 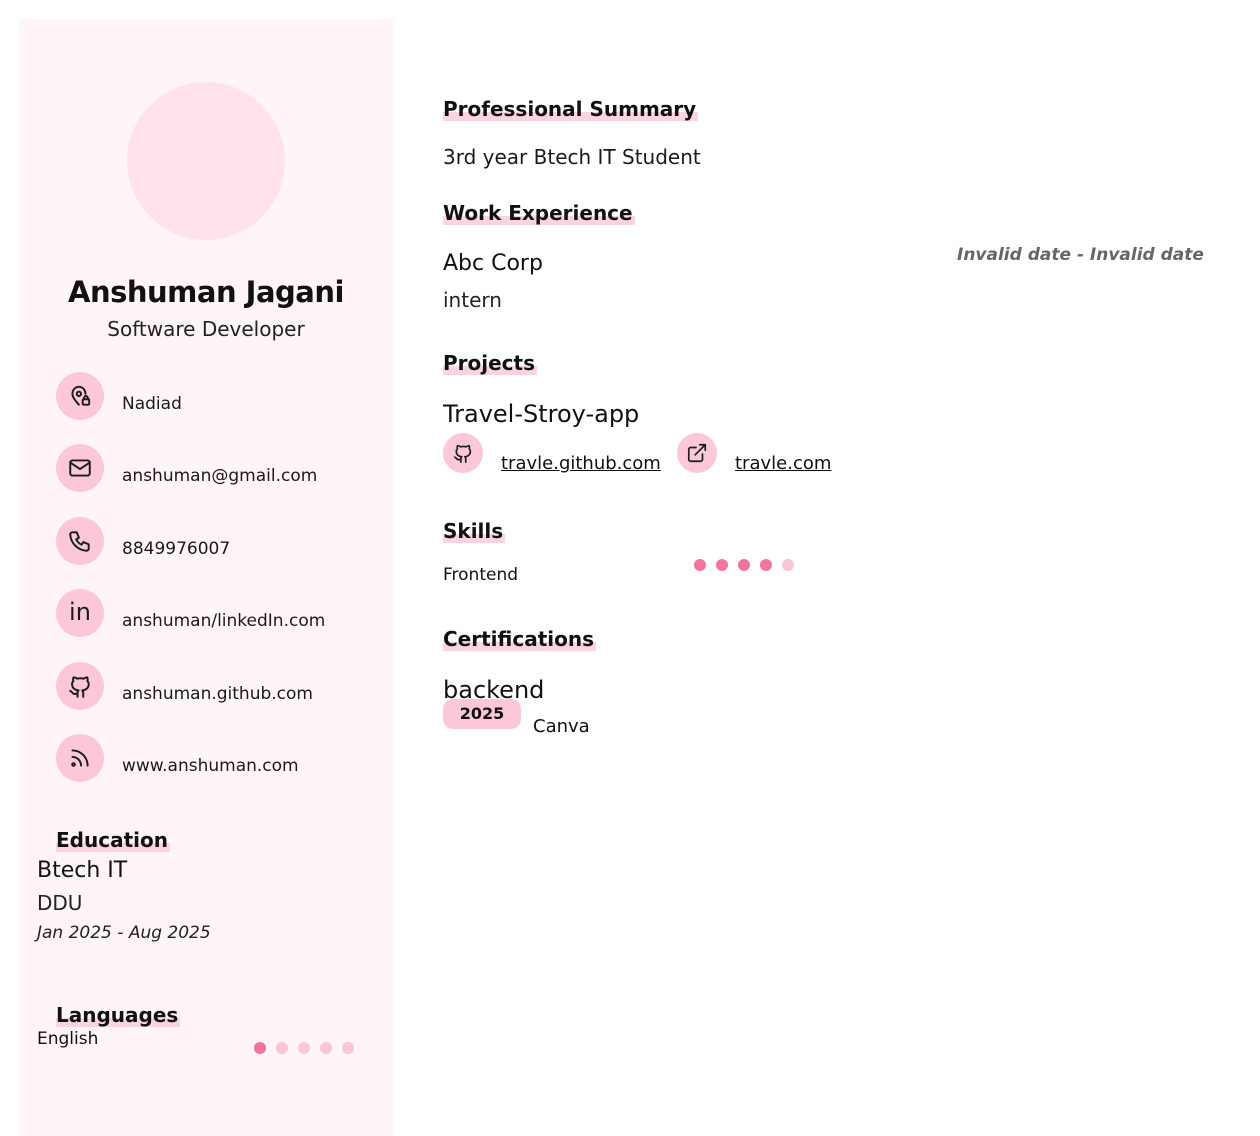 What do you see at coordinates (124, 933) in the screenshot?
I see `education-dates: Jan 2025 - Aug 2025` at bounding box center [124, 933].